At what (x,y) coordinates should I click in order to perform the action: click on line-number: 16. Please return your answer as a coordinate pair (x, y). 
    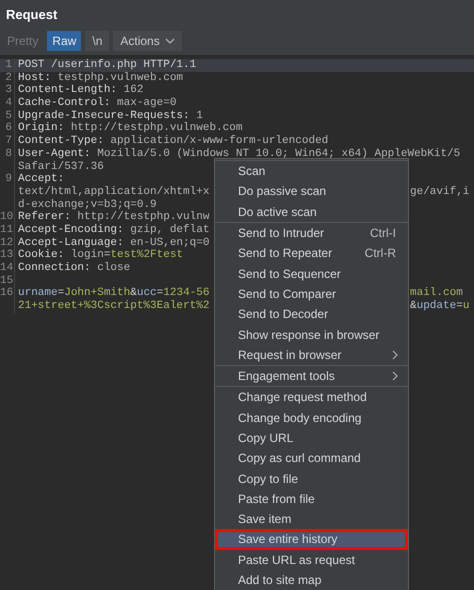
    Looking at the image, I should click on (7, 293).